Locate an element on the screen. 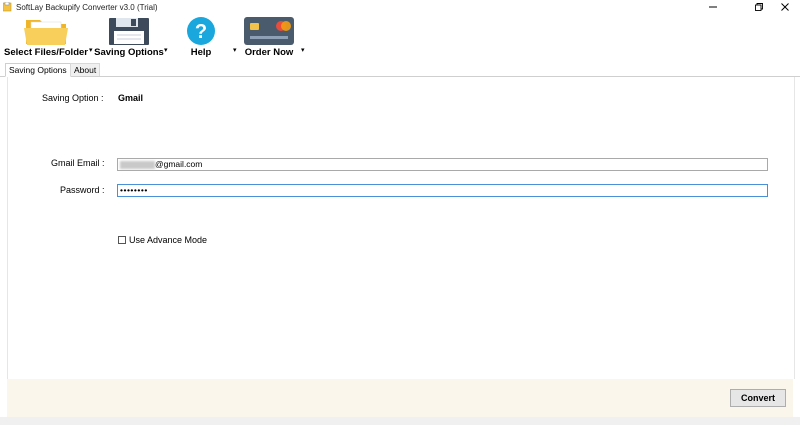 This screenshot has width=800, height=425. close-icon is located at coordinates (785, 7).